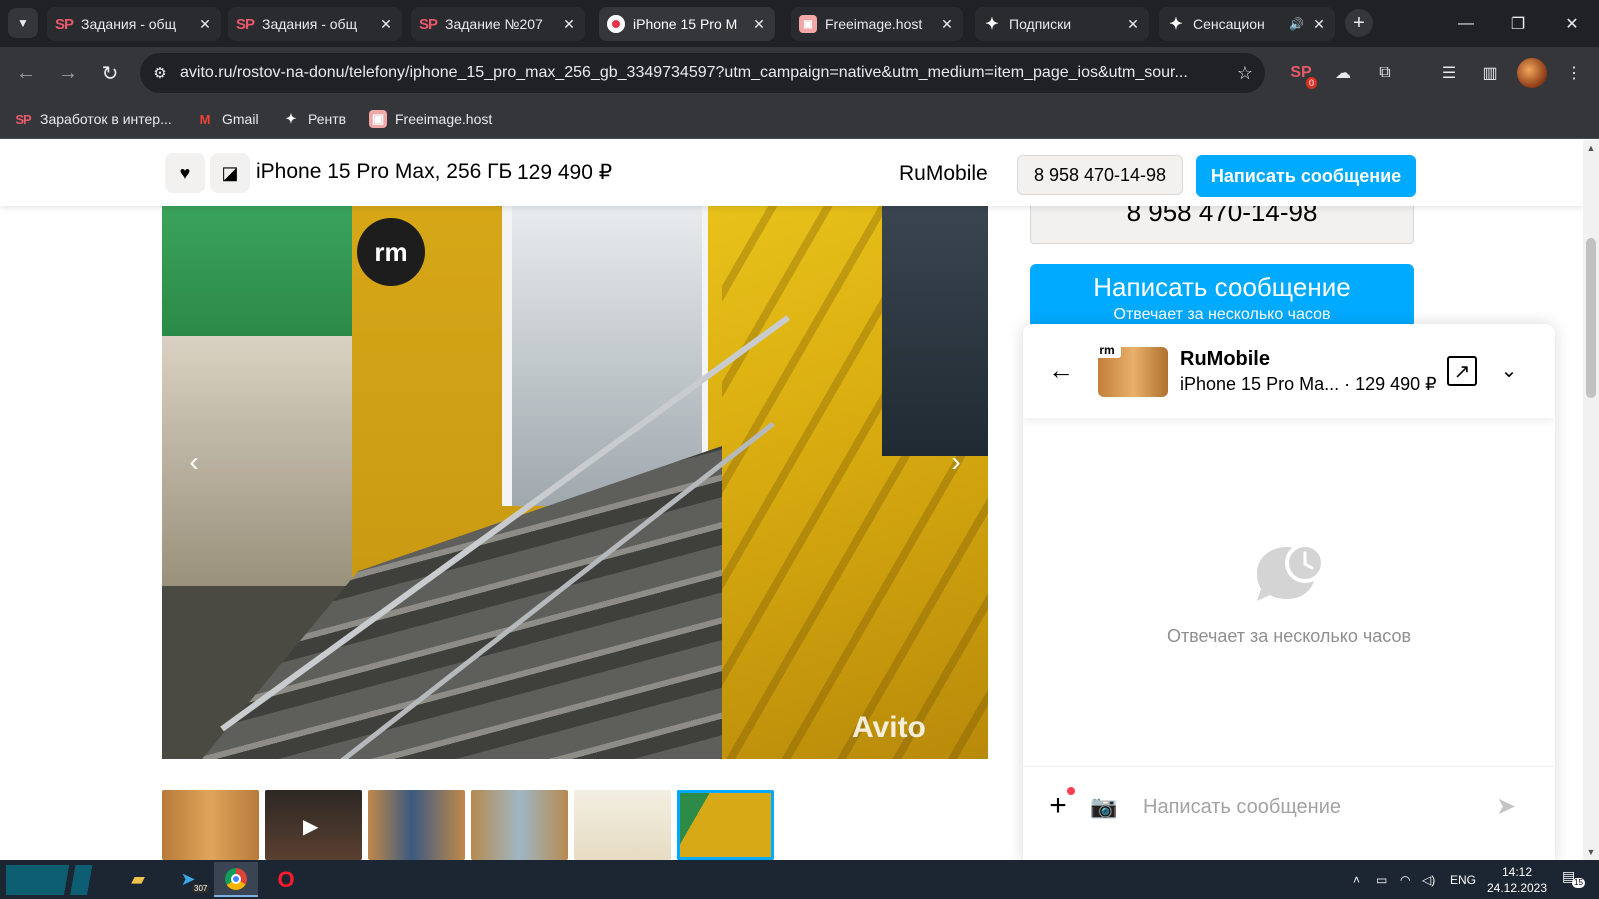 Image resolution: width=1599 pixels, height=899 pixels. I want to click on open-in-messenger-button: ↗, so click(1462, 371).